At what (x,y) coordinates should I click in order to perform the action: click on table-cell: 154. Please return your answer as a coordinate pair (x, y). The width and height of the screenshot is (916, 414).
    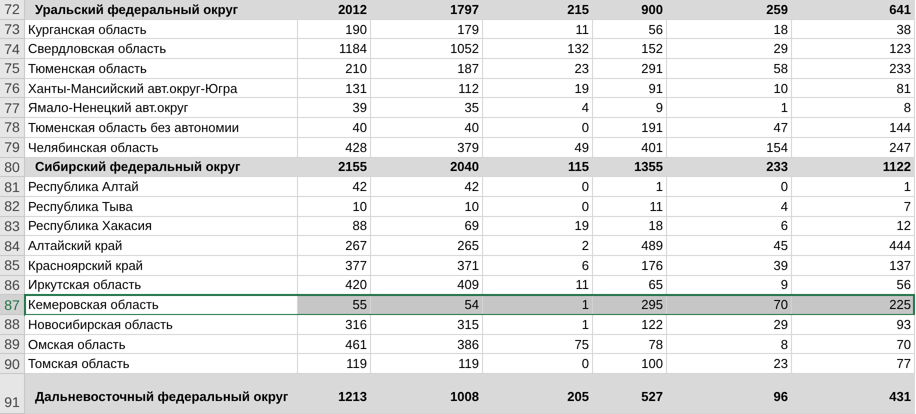
    Looking at the image, I should click on (729, 148).